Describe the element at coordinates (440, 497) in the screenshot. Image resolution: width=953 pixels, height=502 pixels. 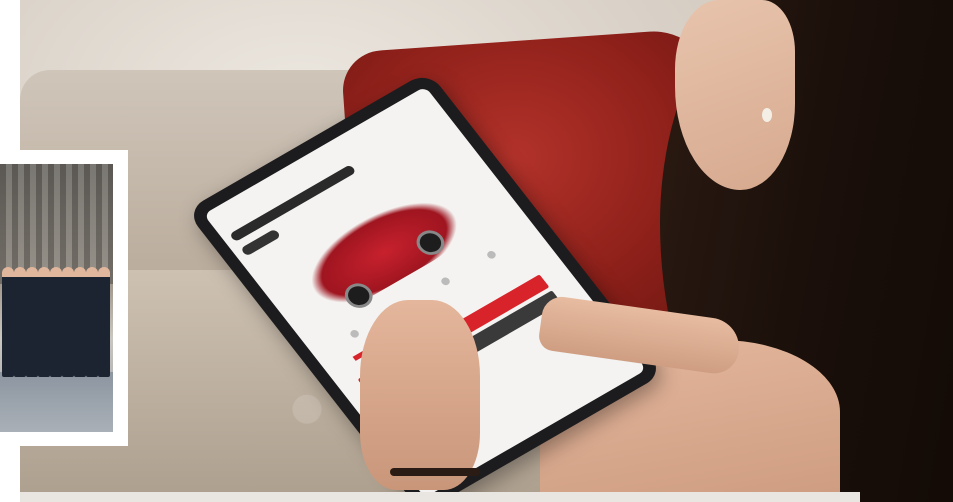
I see `bottom-strip` at that location.